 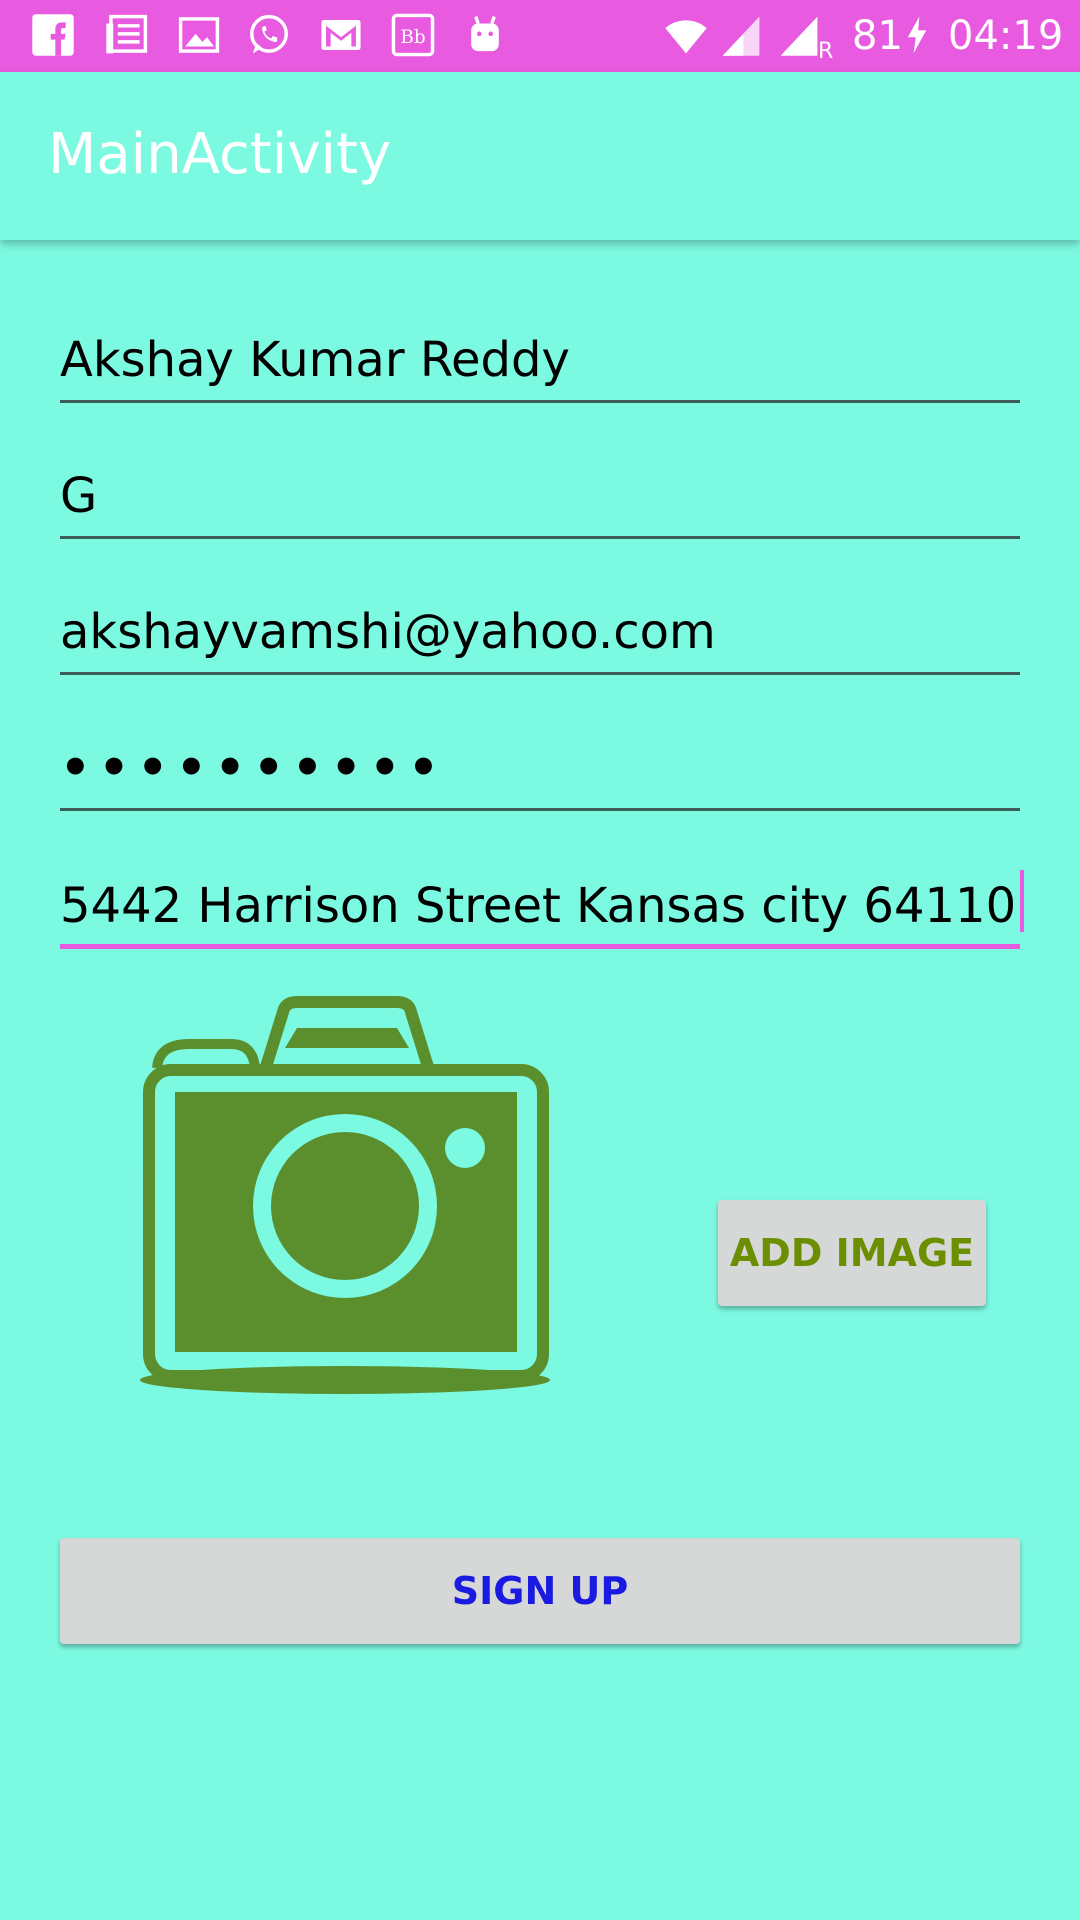 What do you see at coordinates (269, 34) in the screenshot?
I see `whatsapp-icon` at bounding box center [269, 34].